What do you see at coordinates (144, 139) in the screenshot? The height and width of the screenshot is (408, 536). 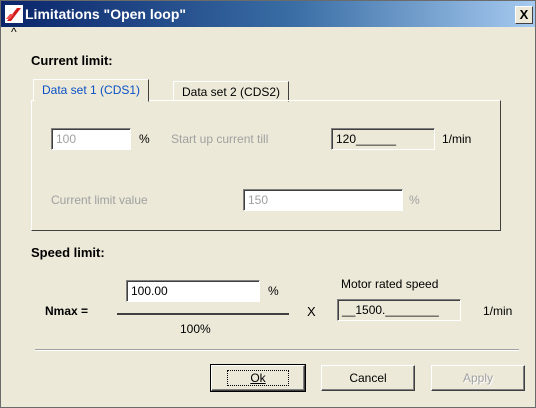 I see `current-percent-unit: %` at bounding box center [144, 139].